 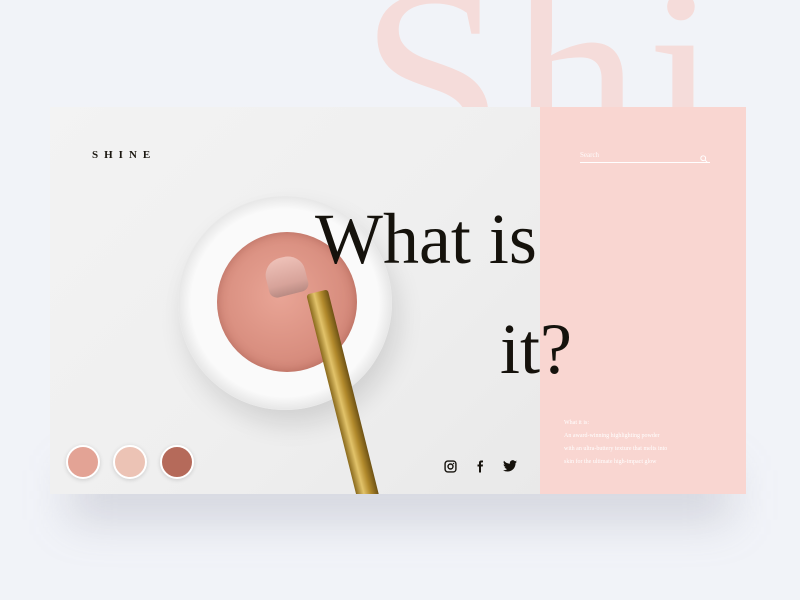 I want to click on description-title: What it is:, so click(x=576, y=423).